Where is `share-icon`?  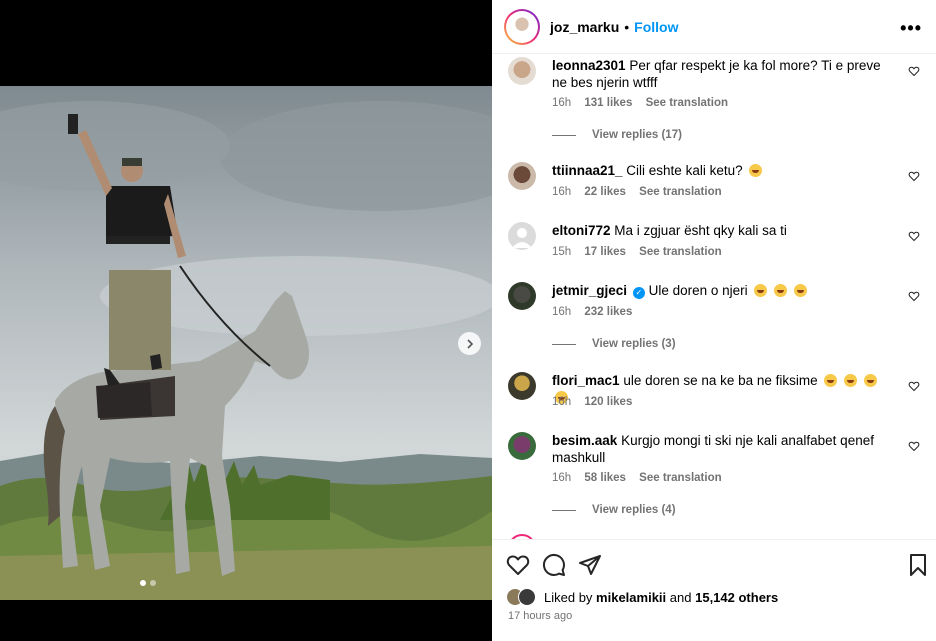
share-icon is located at coordinates (590, 565).